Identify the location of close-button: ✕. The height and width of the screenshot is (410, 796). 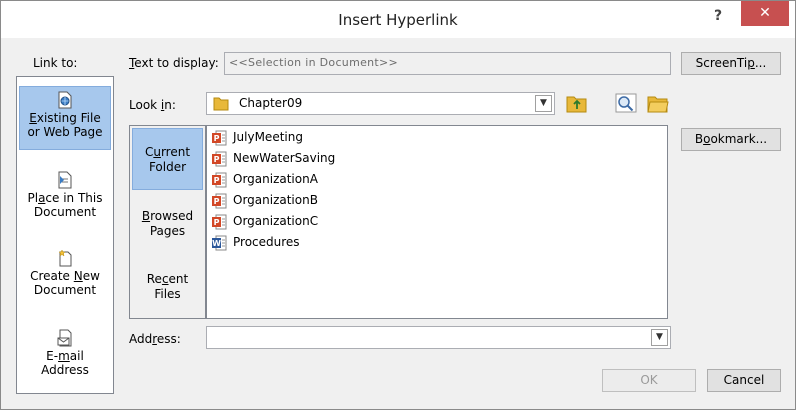
(765, 13).